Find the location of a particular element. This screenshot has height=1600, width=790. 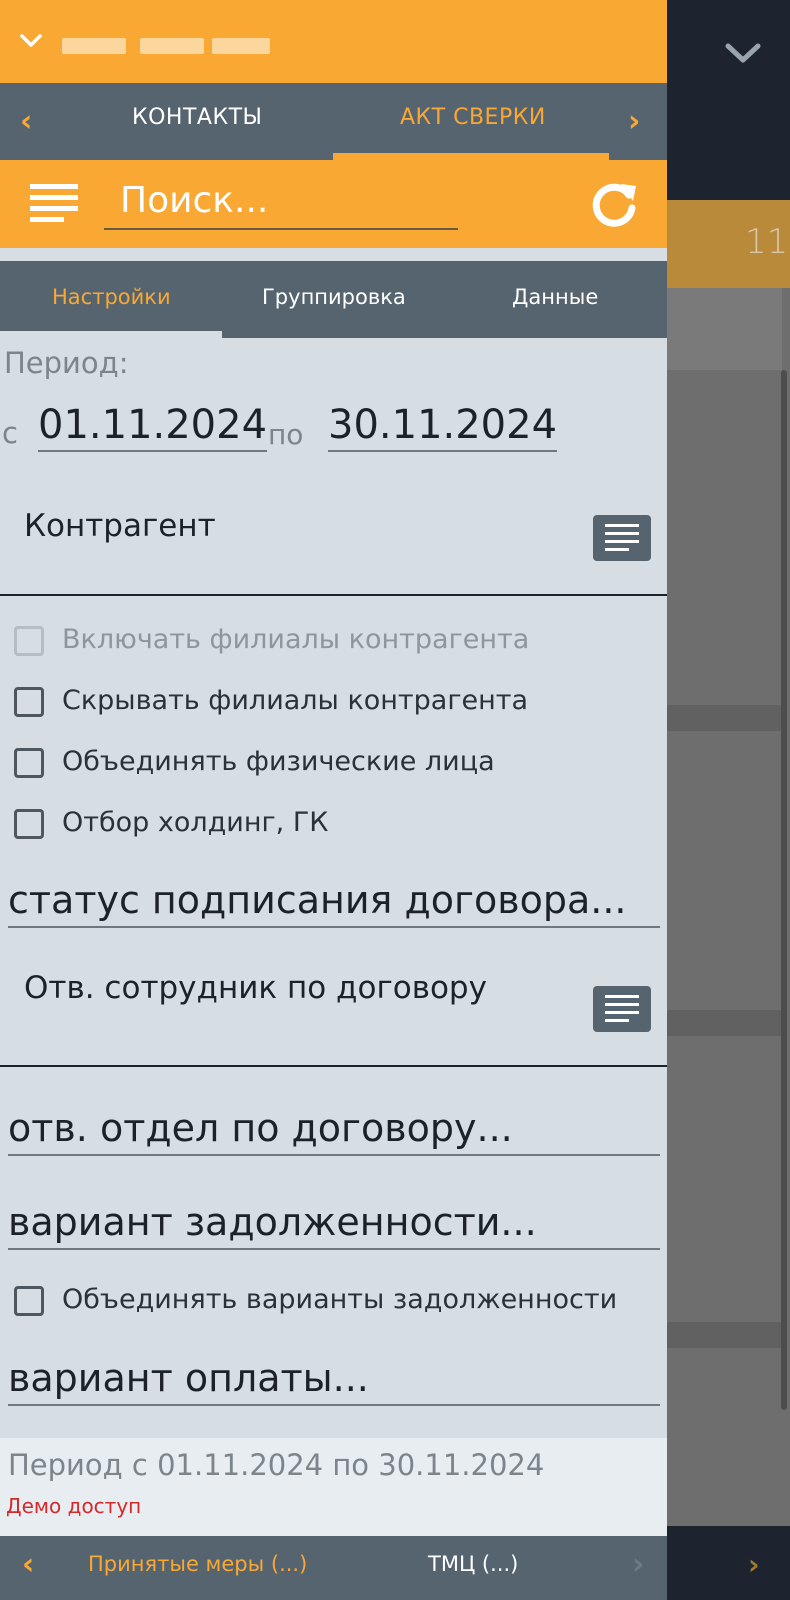

background-next-arrow-icon: › is located at coordinates (754, 1564).